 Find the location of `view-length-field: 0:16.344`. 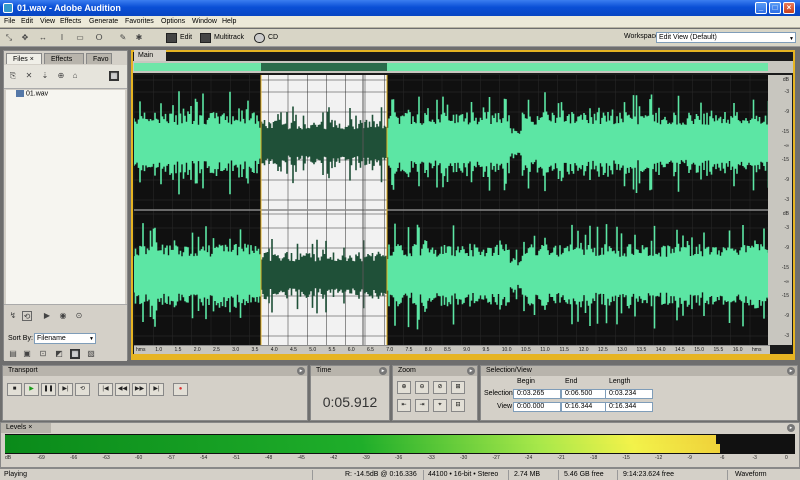

view-length-field: 0:16.344 is located at coordinates (629, 407).